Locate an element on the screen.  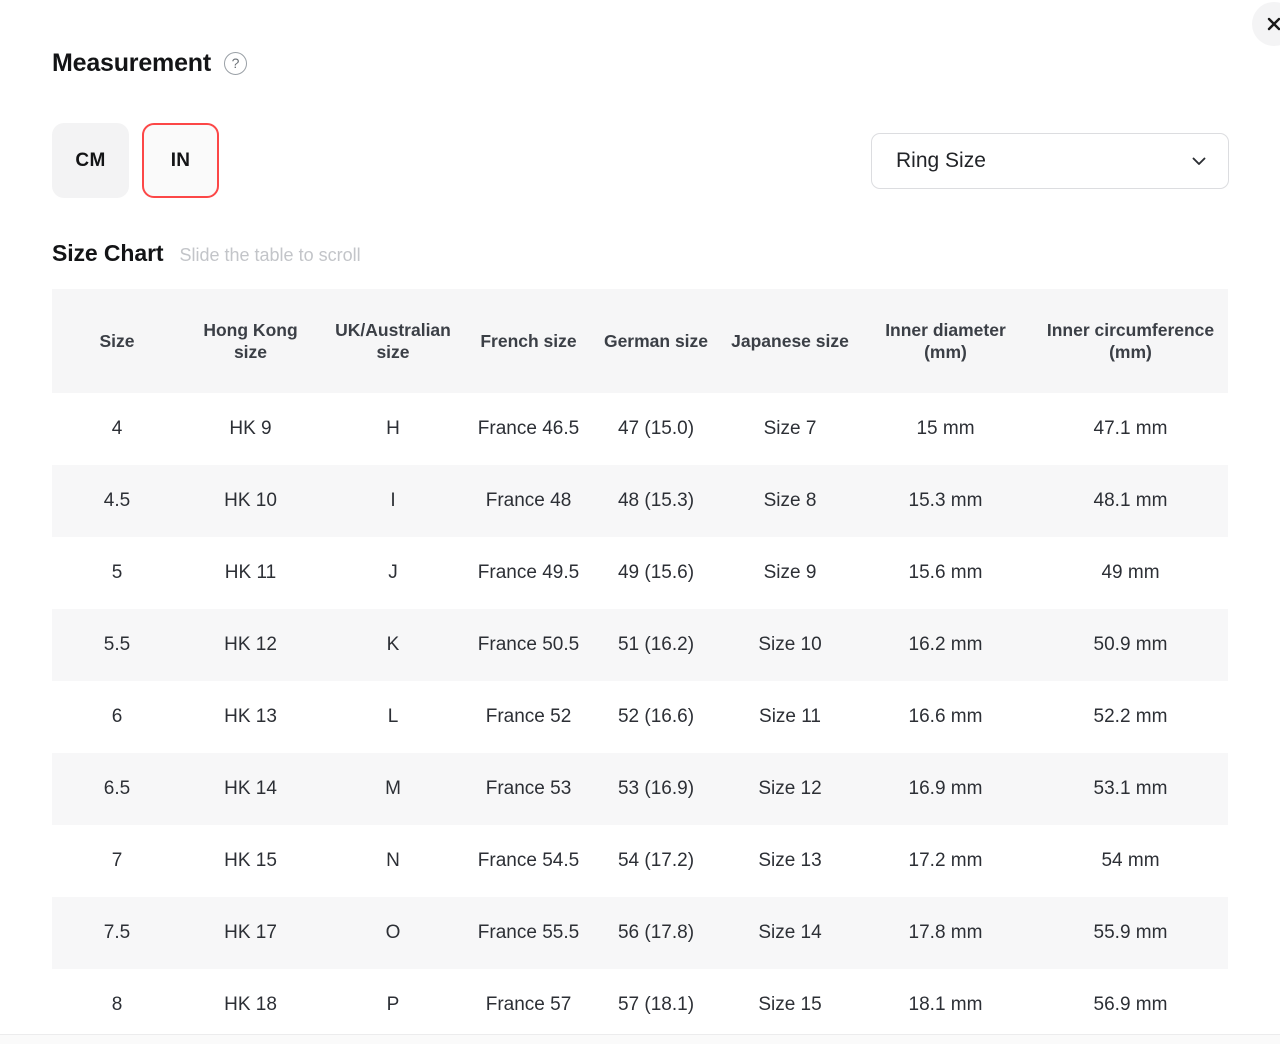
table-cell: HK 12 is located at coordinates (250, 645).